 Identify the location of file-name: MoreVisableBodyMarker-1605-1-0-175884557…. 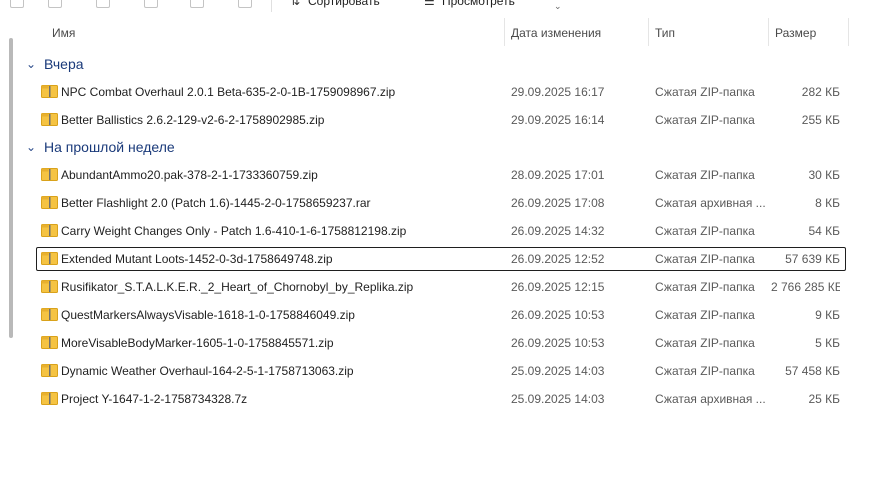
(197, 343).